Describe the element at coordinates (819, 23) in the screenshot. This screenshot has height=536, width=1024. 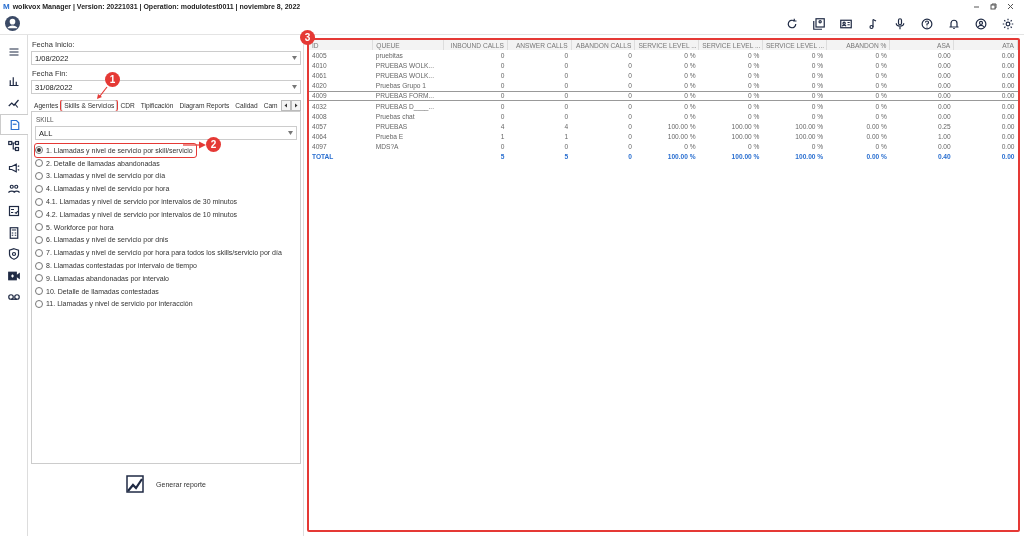
I see `gallery-icon` at that location.